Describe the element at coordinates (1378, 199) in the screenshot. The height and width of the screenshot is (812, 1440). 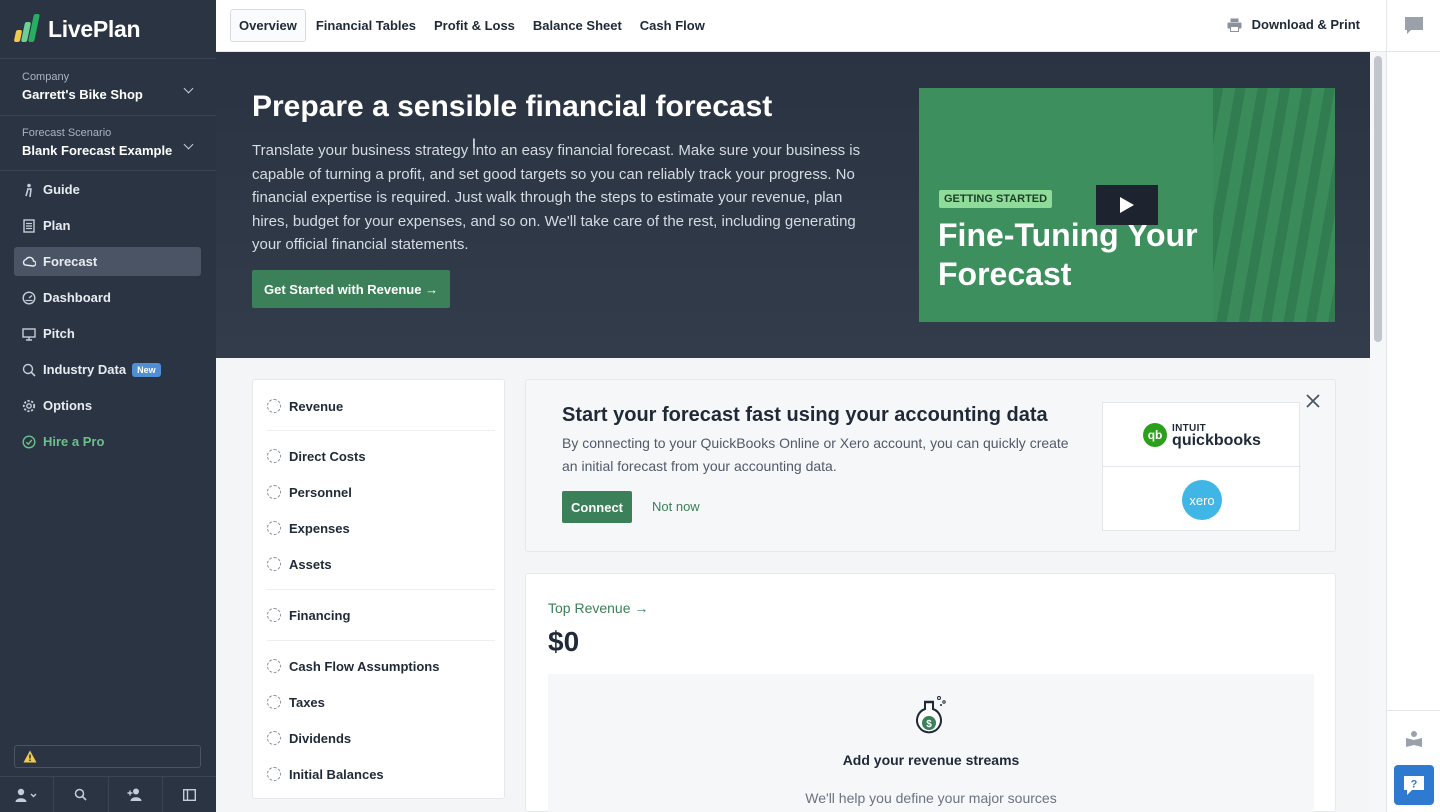
I see `scrollbar-thumb` at that location.